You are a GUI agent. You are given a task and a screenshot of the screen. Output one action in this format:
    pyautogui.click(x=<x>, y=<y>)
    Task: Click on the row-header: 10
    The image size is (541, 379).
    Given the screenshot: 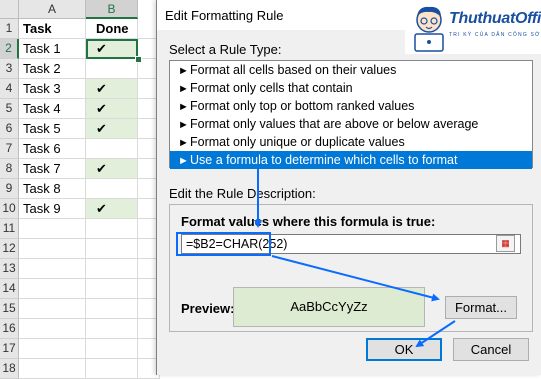 What is the action you would take?
    pyautogui.click(x=9, y=209)
    